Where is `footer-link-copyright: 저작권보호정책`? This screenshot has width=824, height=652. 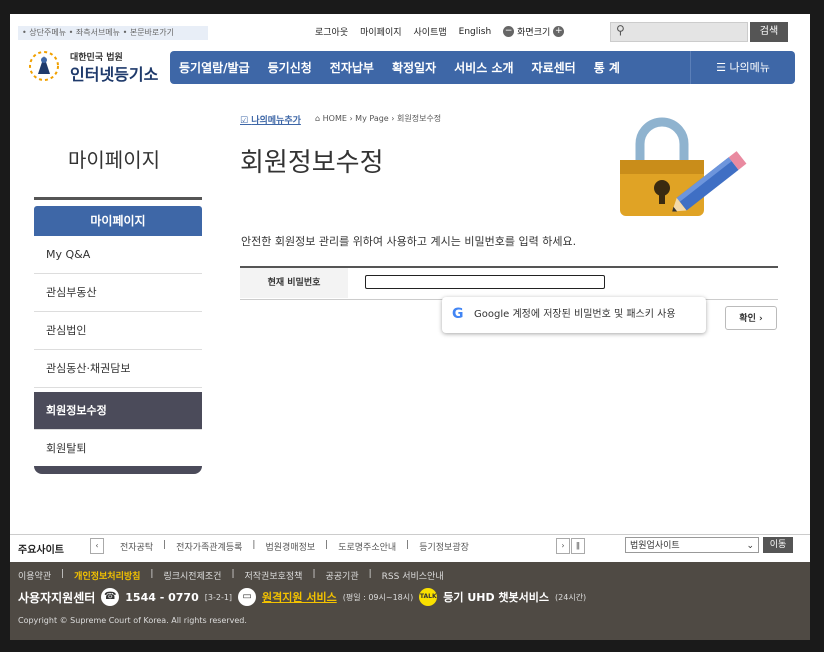
footer-link-copyright: 저작권보호정책 is located at coordinates (273, 575).